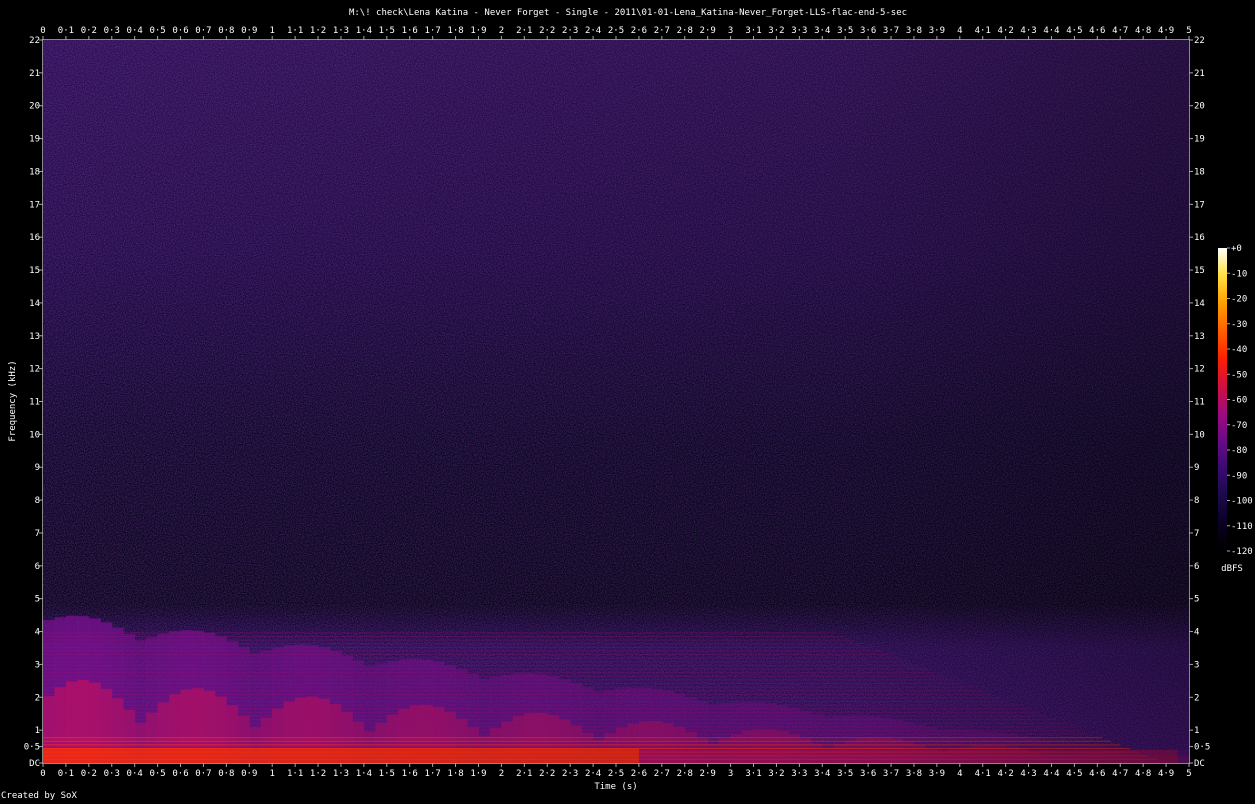  Describe the element at coordinates (203, 31) in the screenshot. I see `x-tick-label-top: 0·7` at that location.